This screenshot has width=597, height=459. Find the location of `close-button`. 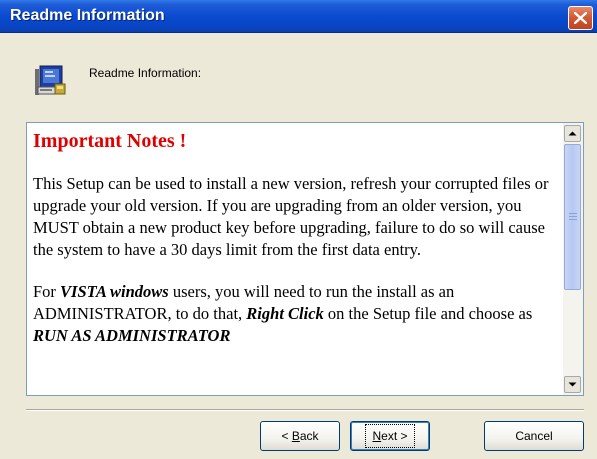

close-button is located at coordinates (580, 18).